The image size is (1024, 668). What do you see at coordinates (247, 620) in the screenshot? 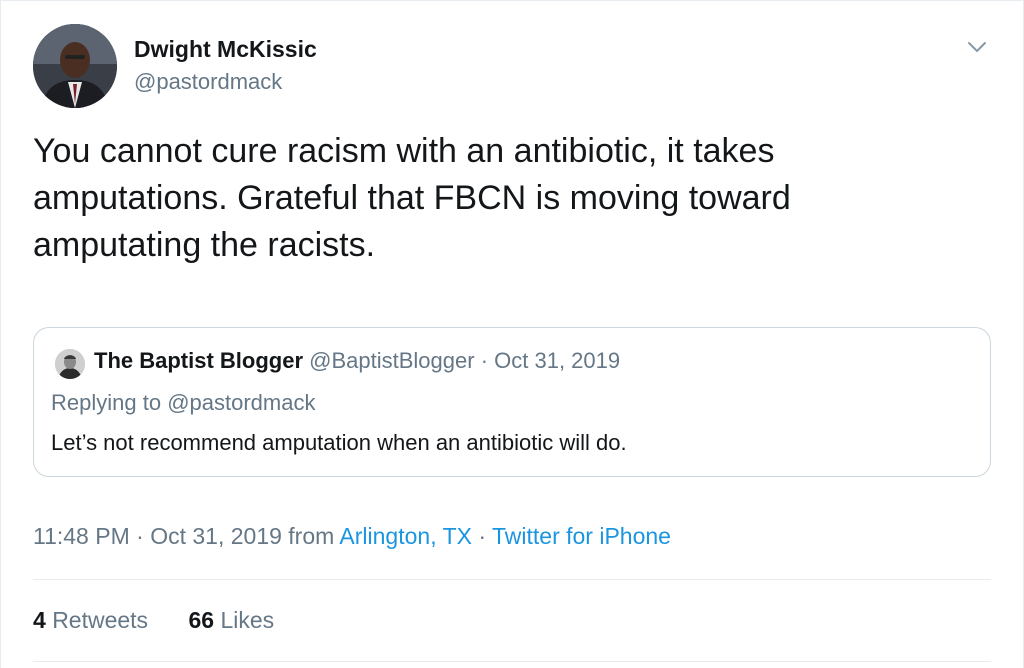
I see `likes-label: Likes` at bounding box center [247, 620].